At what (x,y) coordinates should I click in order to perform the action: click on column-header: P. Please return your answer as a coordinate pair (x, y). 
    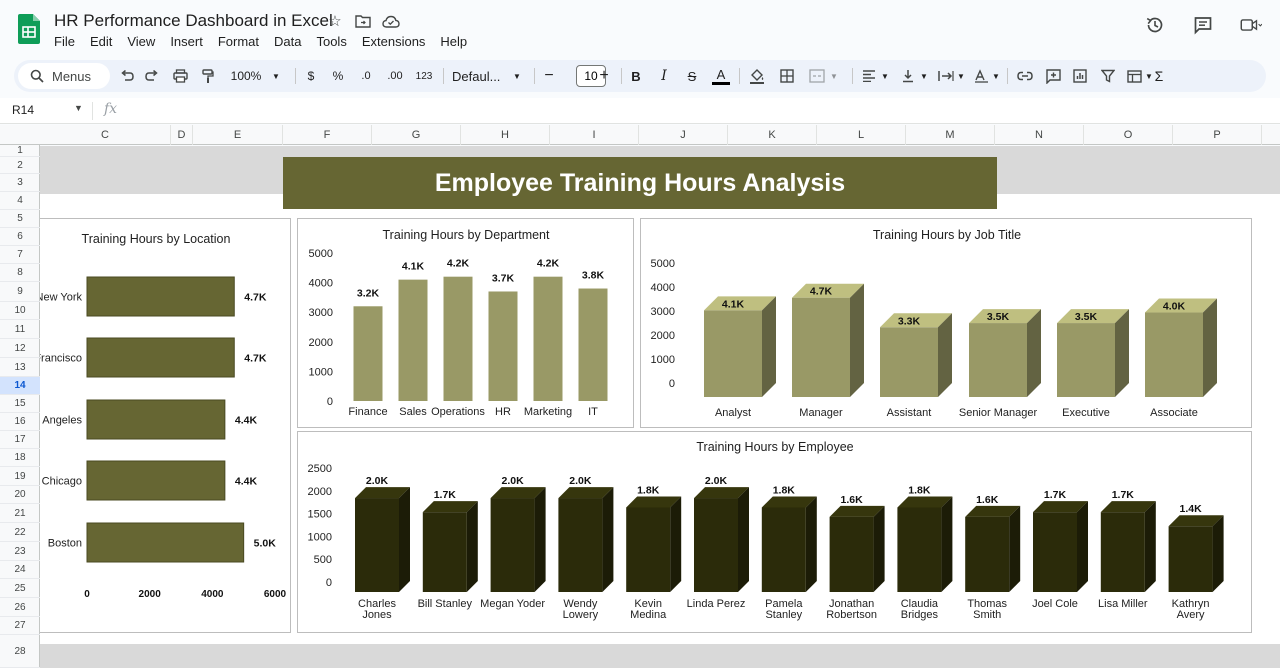
    Looking at the image, I should click on (1217, 135).